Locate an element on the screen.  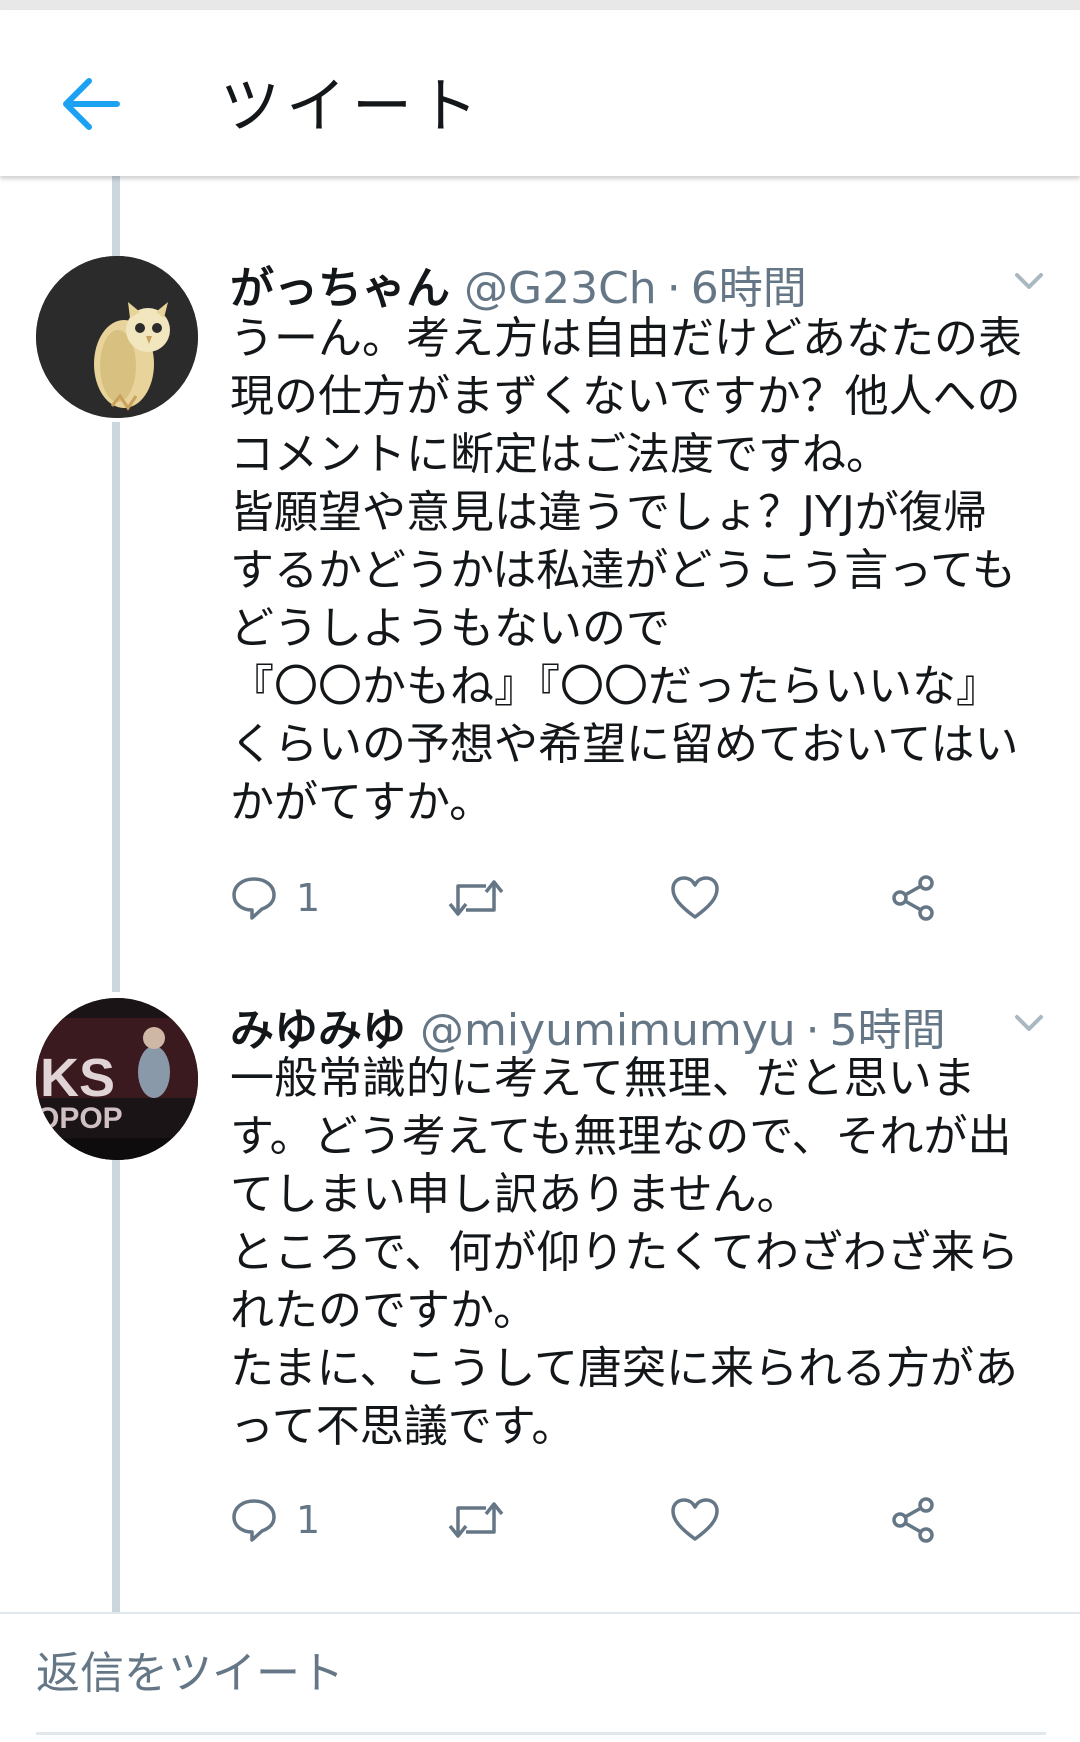
page-title: ツイート is located at coordinates (352, 107).